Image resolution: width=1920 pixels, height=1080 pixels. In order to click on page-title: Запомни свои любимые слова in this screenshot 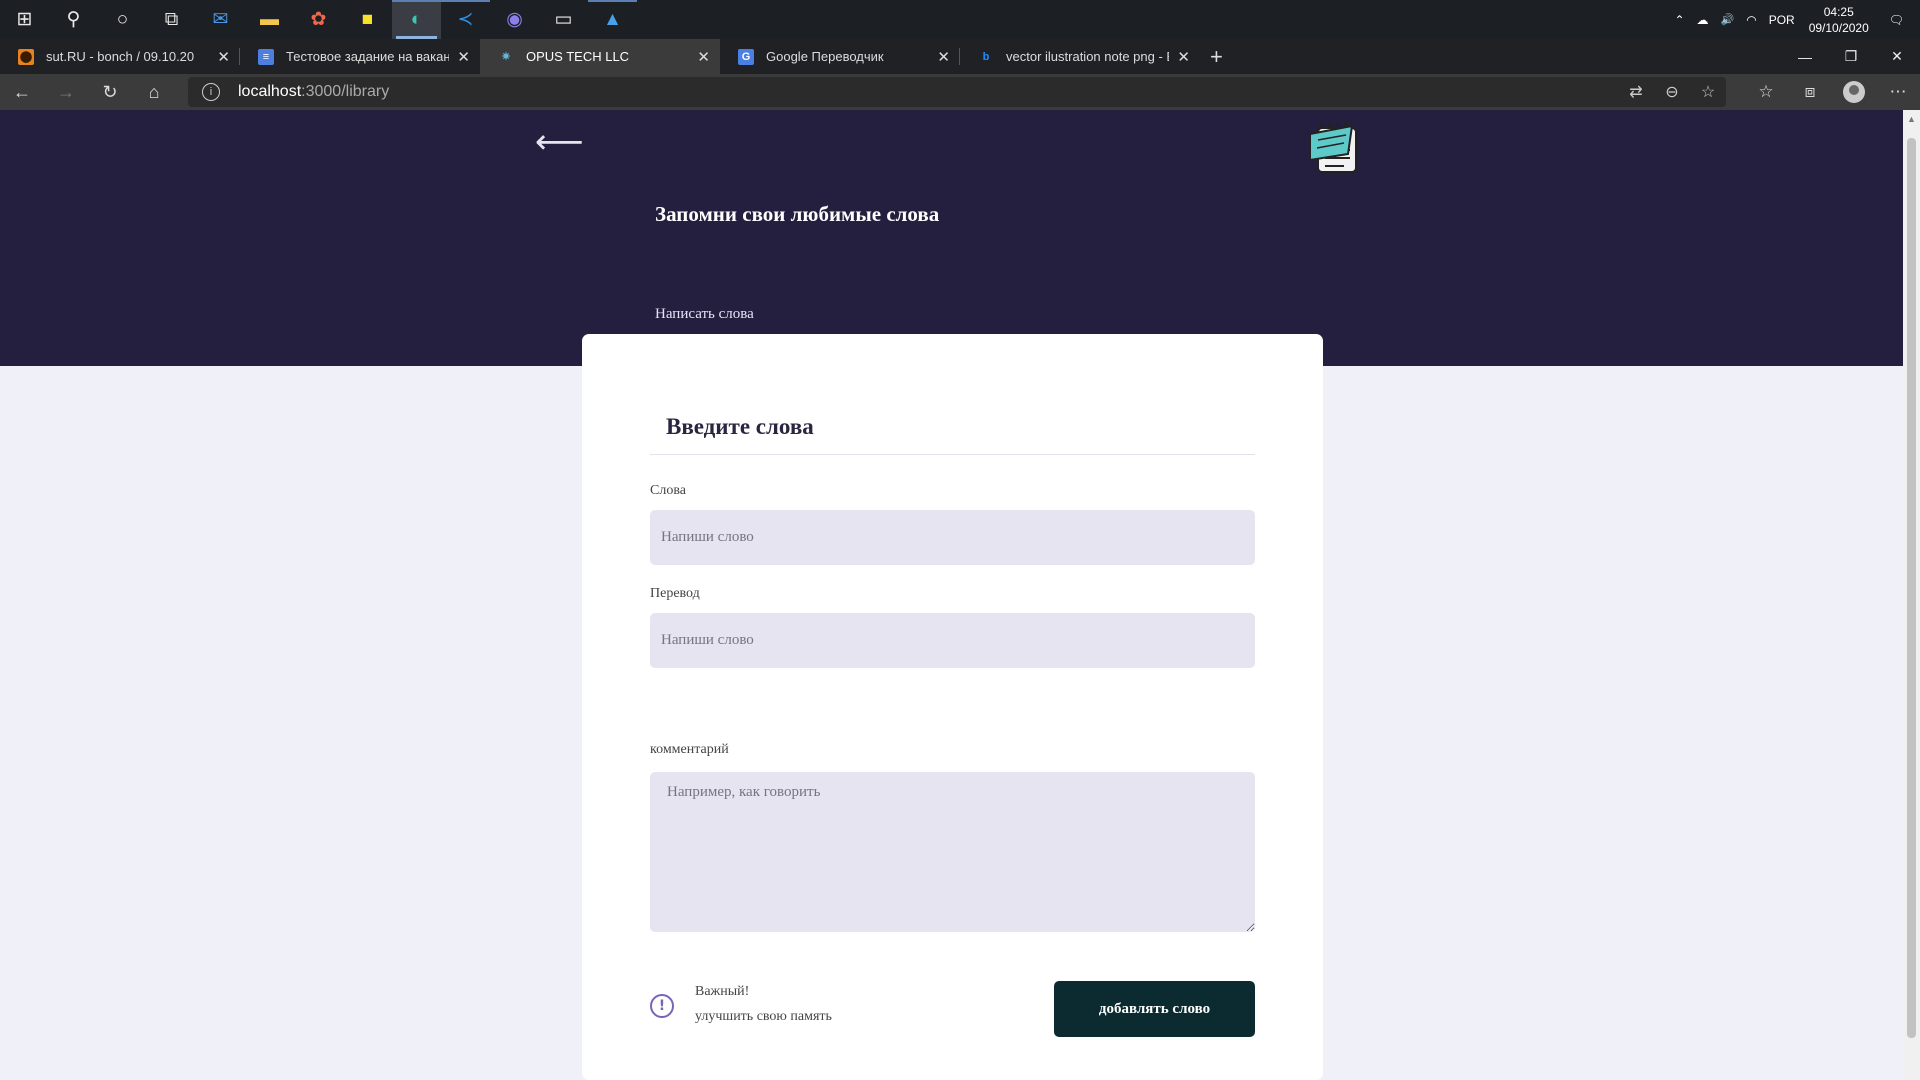, I will do `click(797, 214)`.